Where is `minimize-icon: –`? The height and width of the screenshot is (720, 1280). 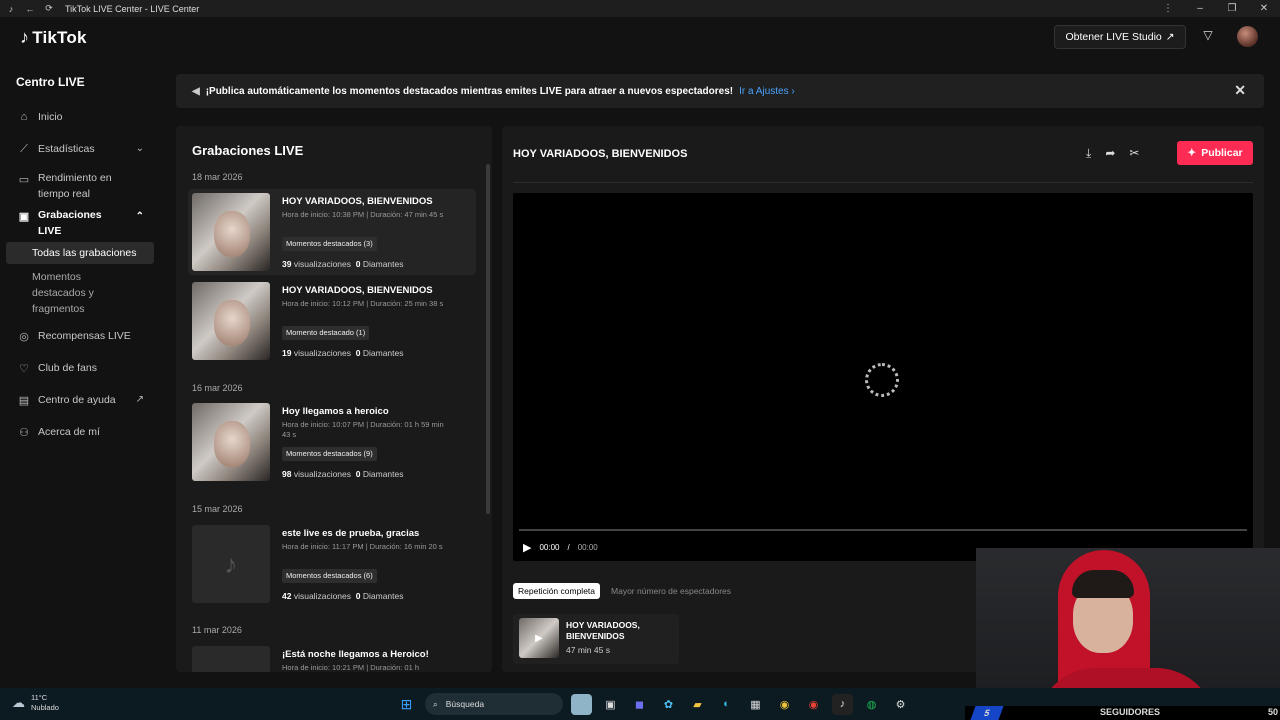
minimize-icon: – is located at coordinates (1200, 8).